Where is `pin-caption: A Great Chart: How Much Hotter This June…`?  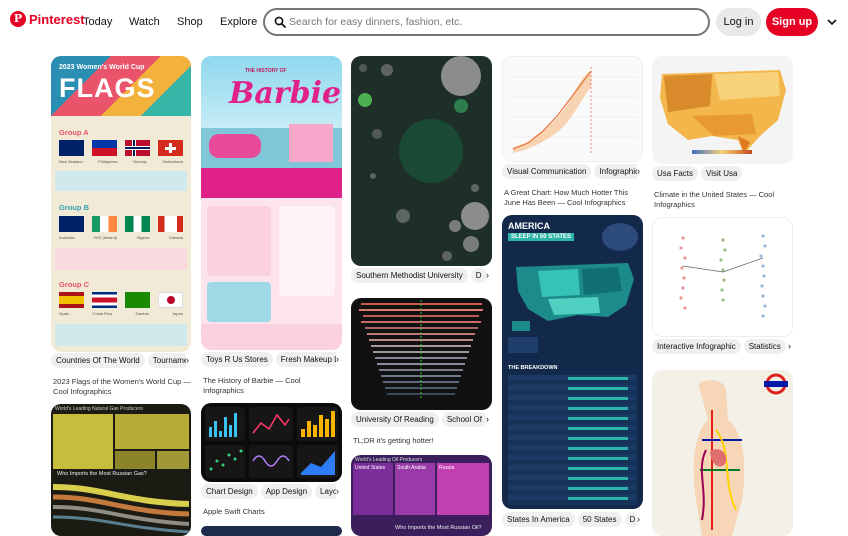 pin-caption: A Great Chart: How Much Hotter This June… is located at coordinates (574, 197).